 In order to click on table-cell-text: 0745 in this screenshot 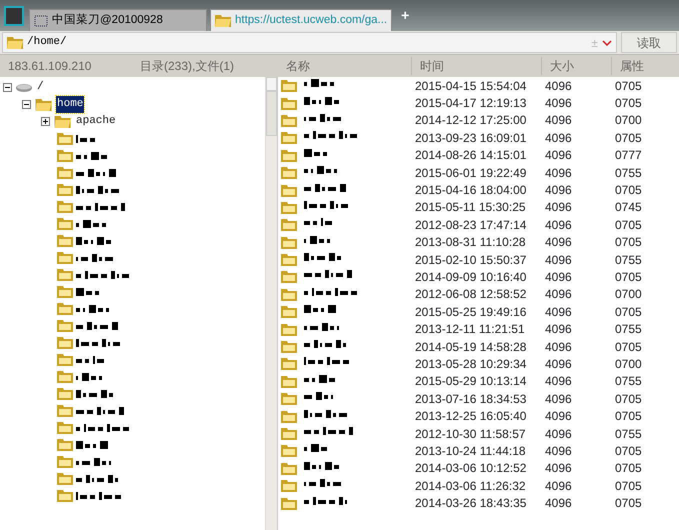, I will do `click(629, 207)`.